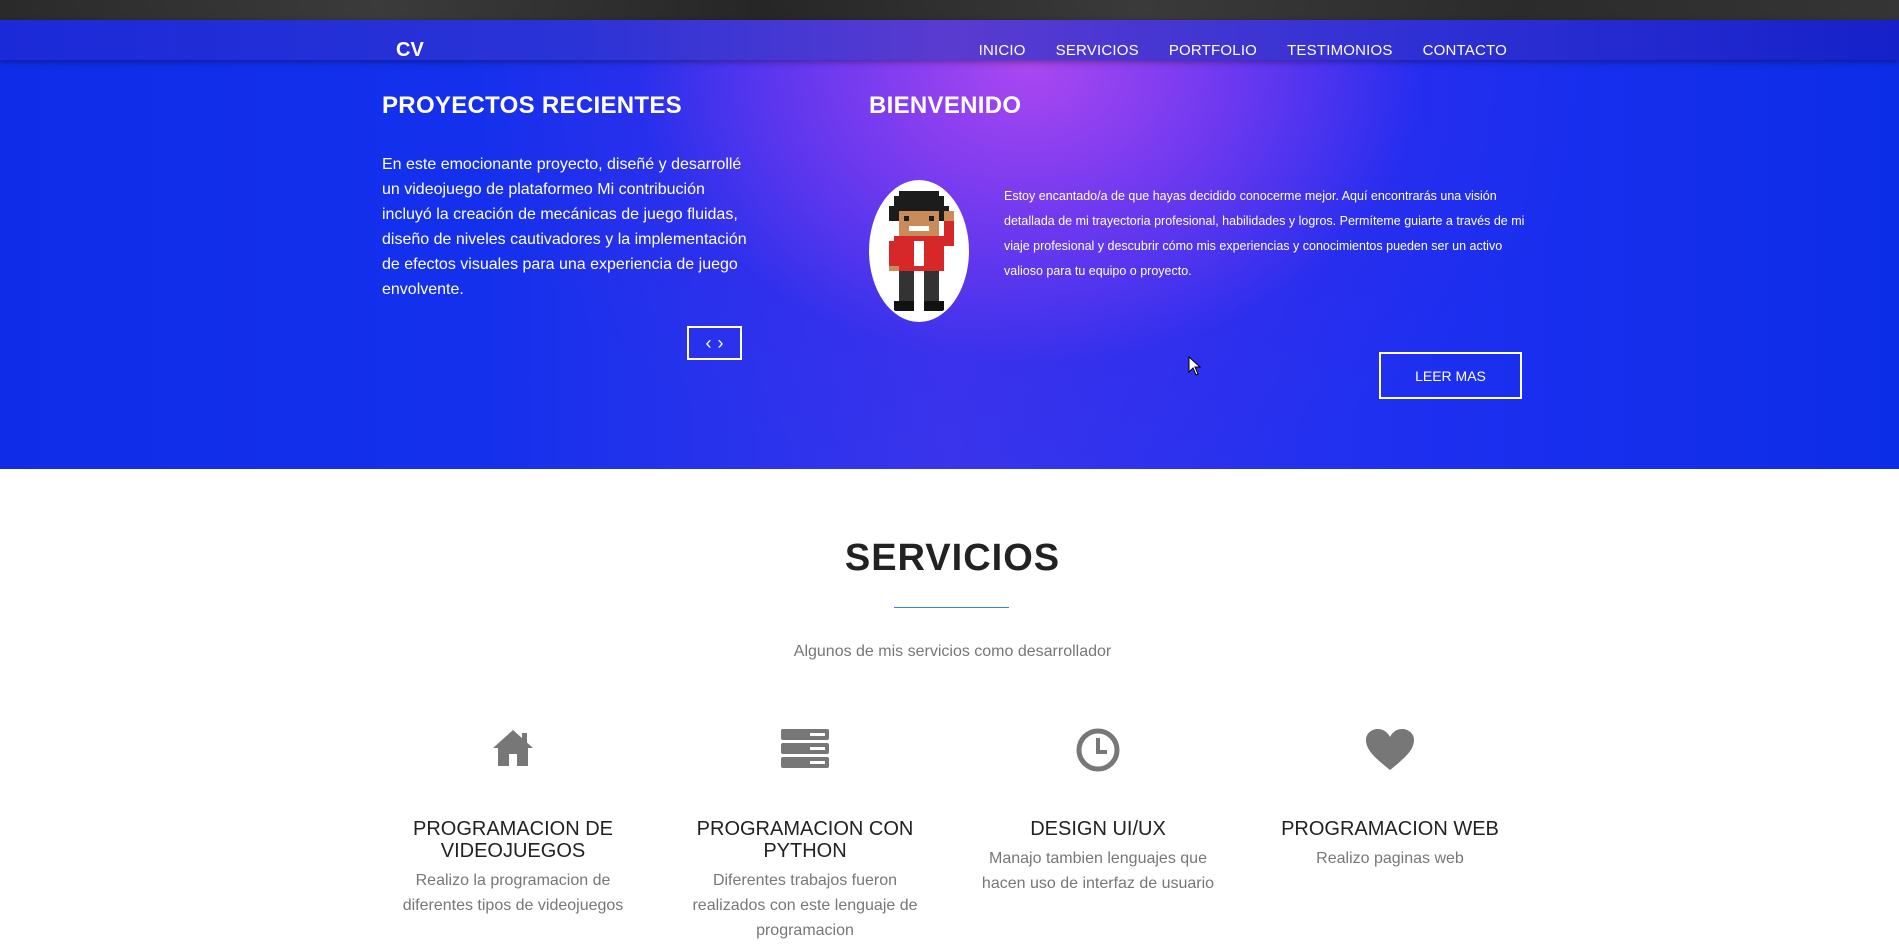 The width and height of the screenshot is (1899, 947). Describe the element at coordinates (1340, 51) in the screenshot. I see `nav-item-testimonios: TESTIMONIOS` at that location.